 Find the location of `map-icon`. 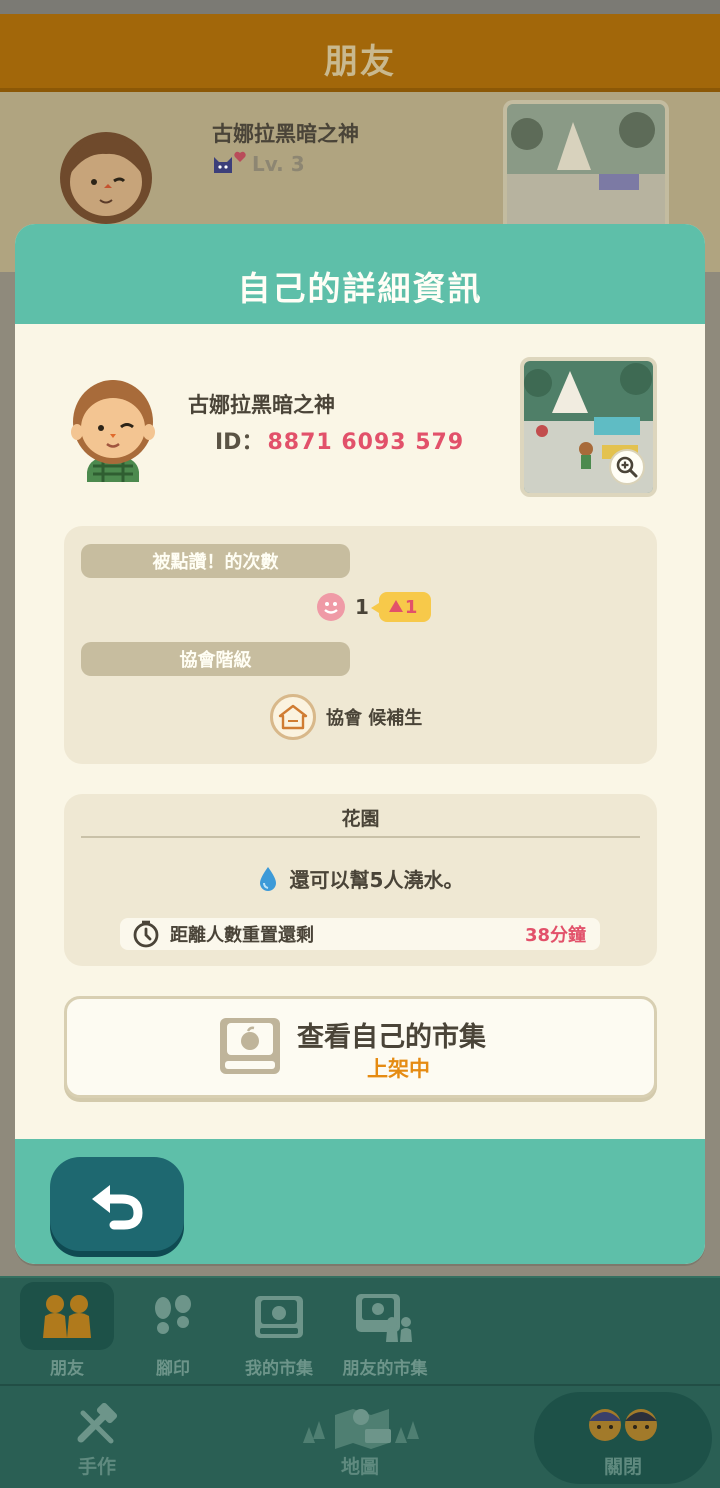

map-icon is located at coordinates (360, 1425).